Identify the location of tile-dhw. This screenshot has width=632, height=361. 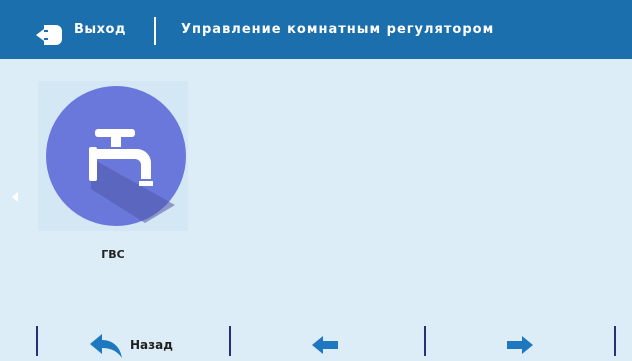
(113, 156).